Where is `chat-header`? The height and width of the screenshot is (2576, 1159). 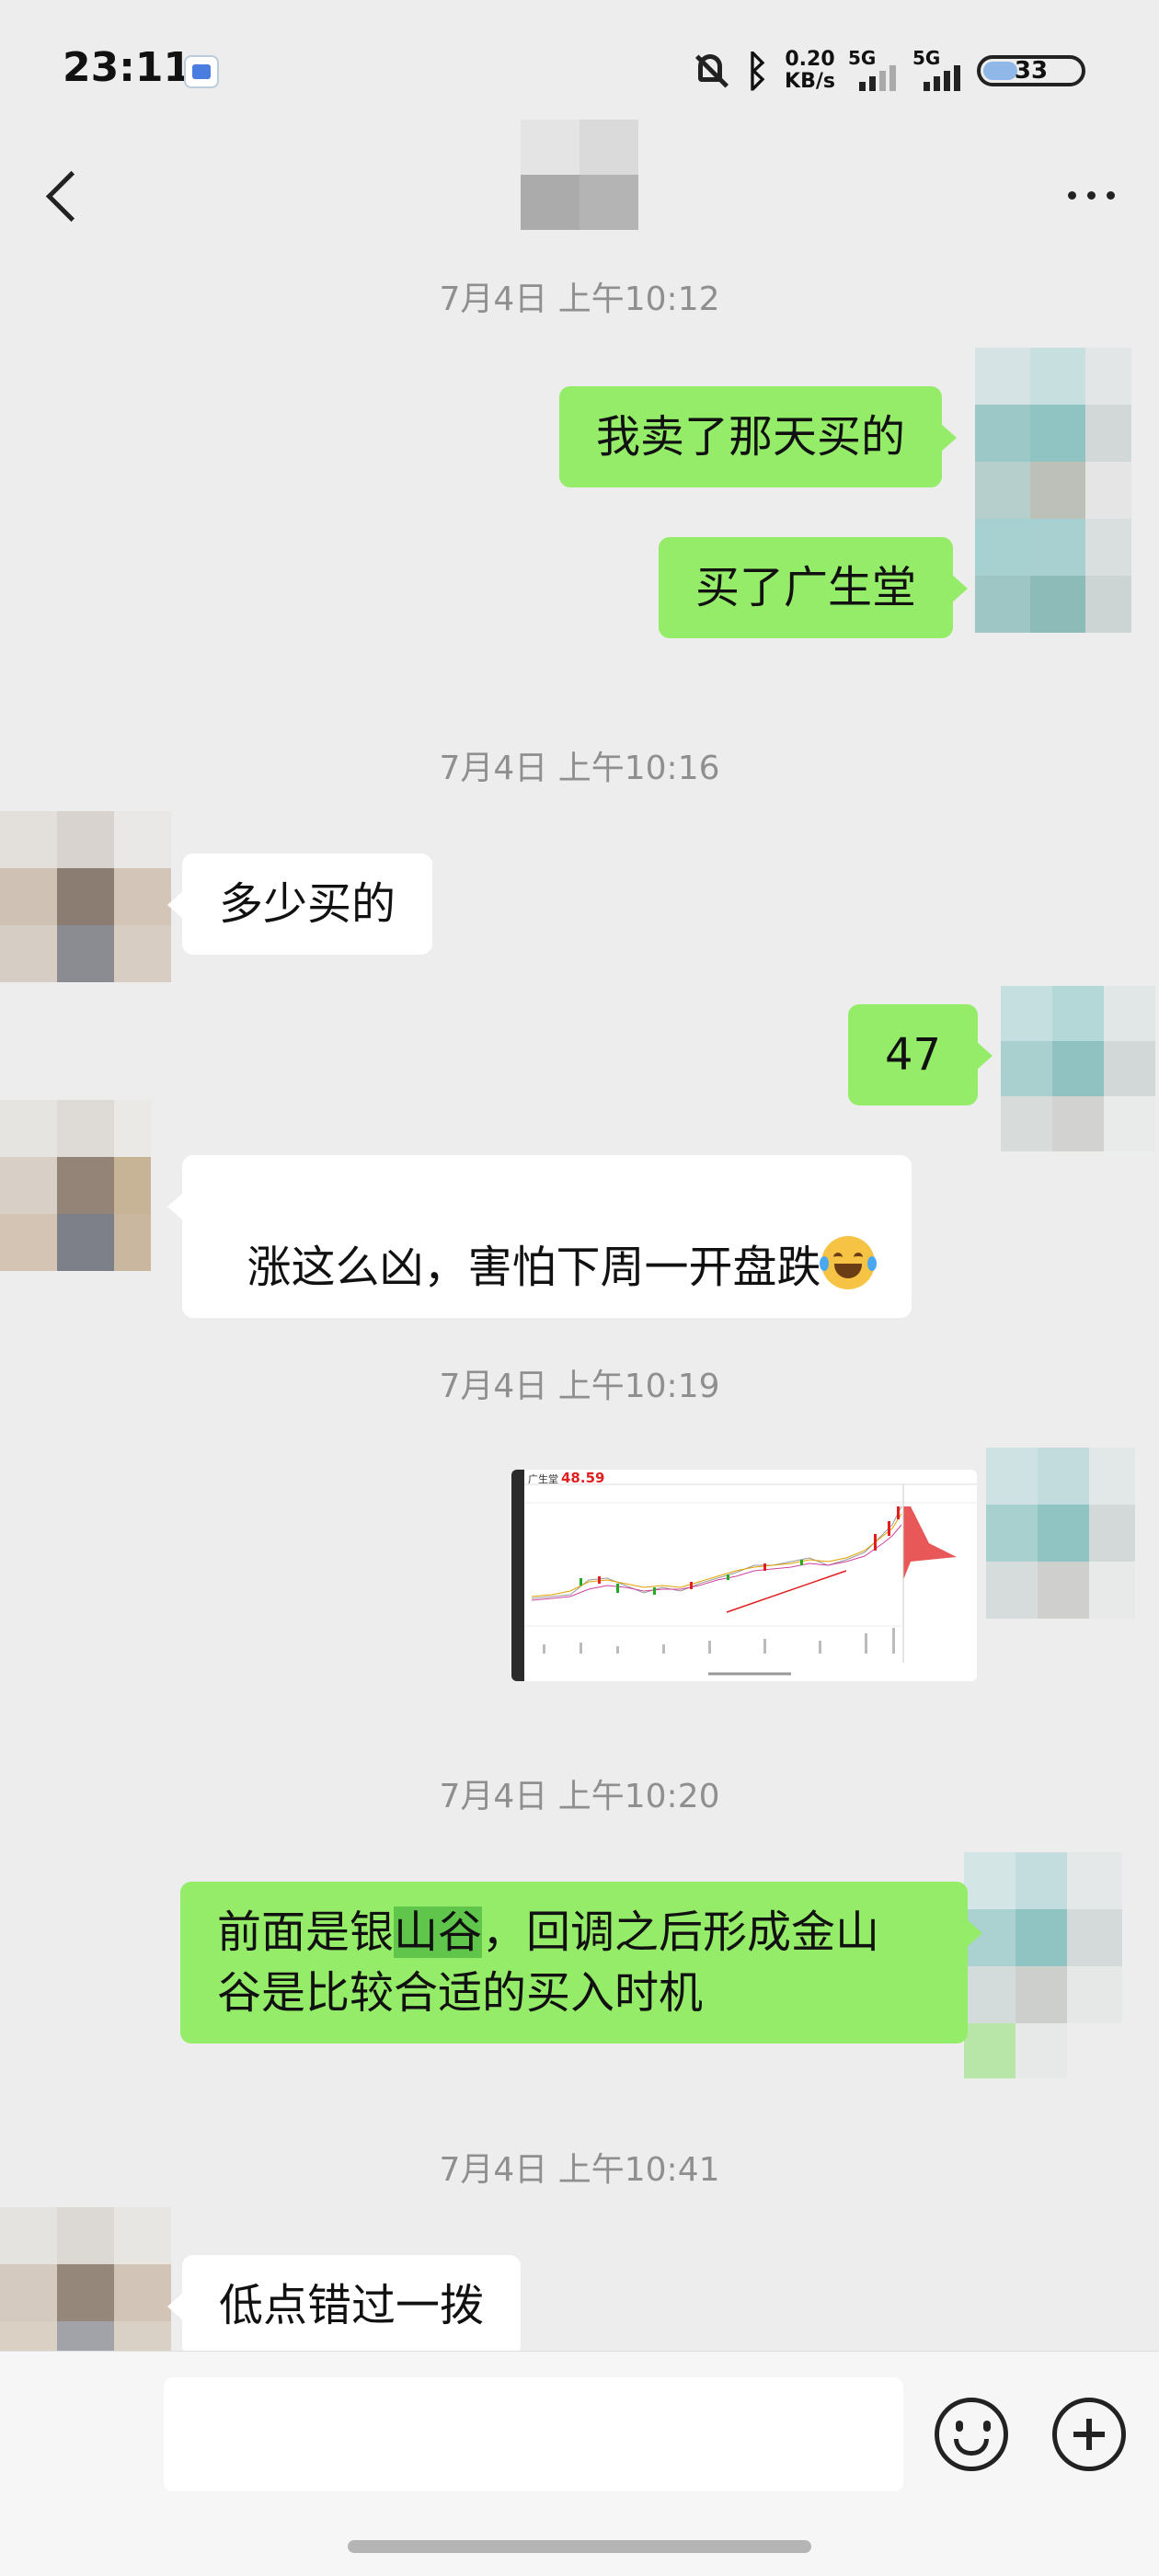 chat-header is located at coordinates (579, 189).